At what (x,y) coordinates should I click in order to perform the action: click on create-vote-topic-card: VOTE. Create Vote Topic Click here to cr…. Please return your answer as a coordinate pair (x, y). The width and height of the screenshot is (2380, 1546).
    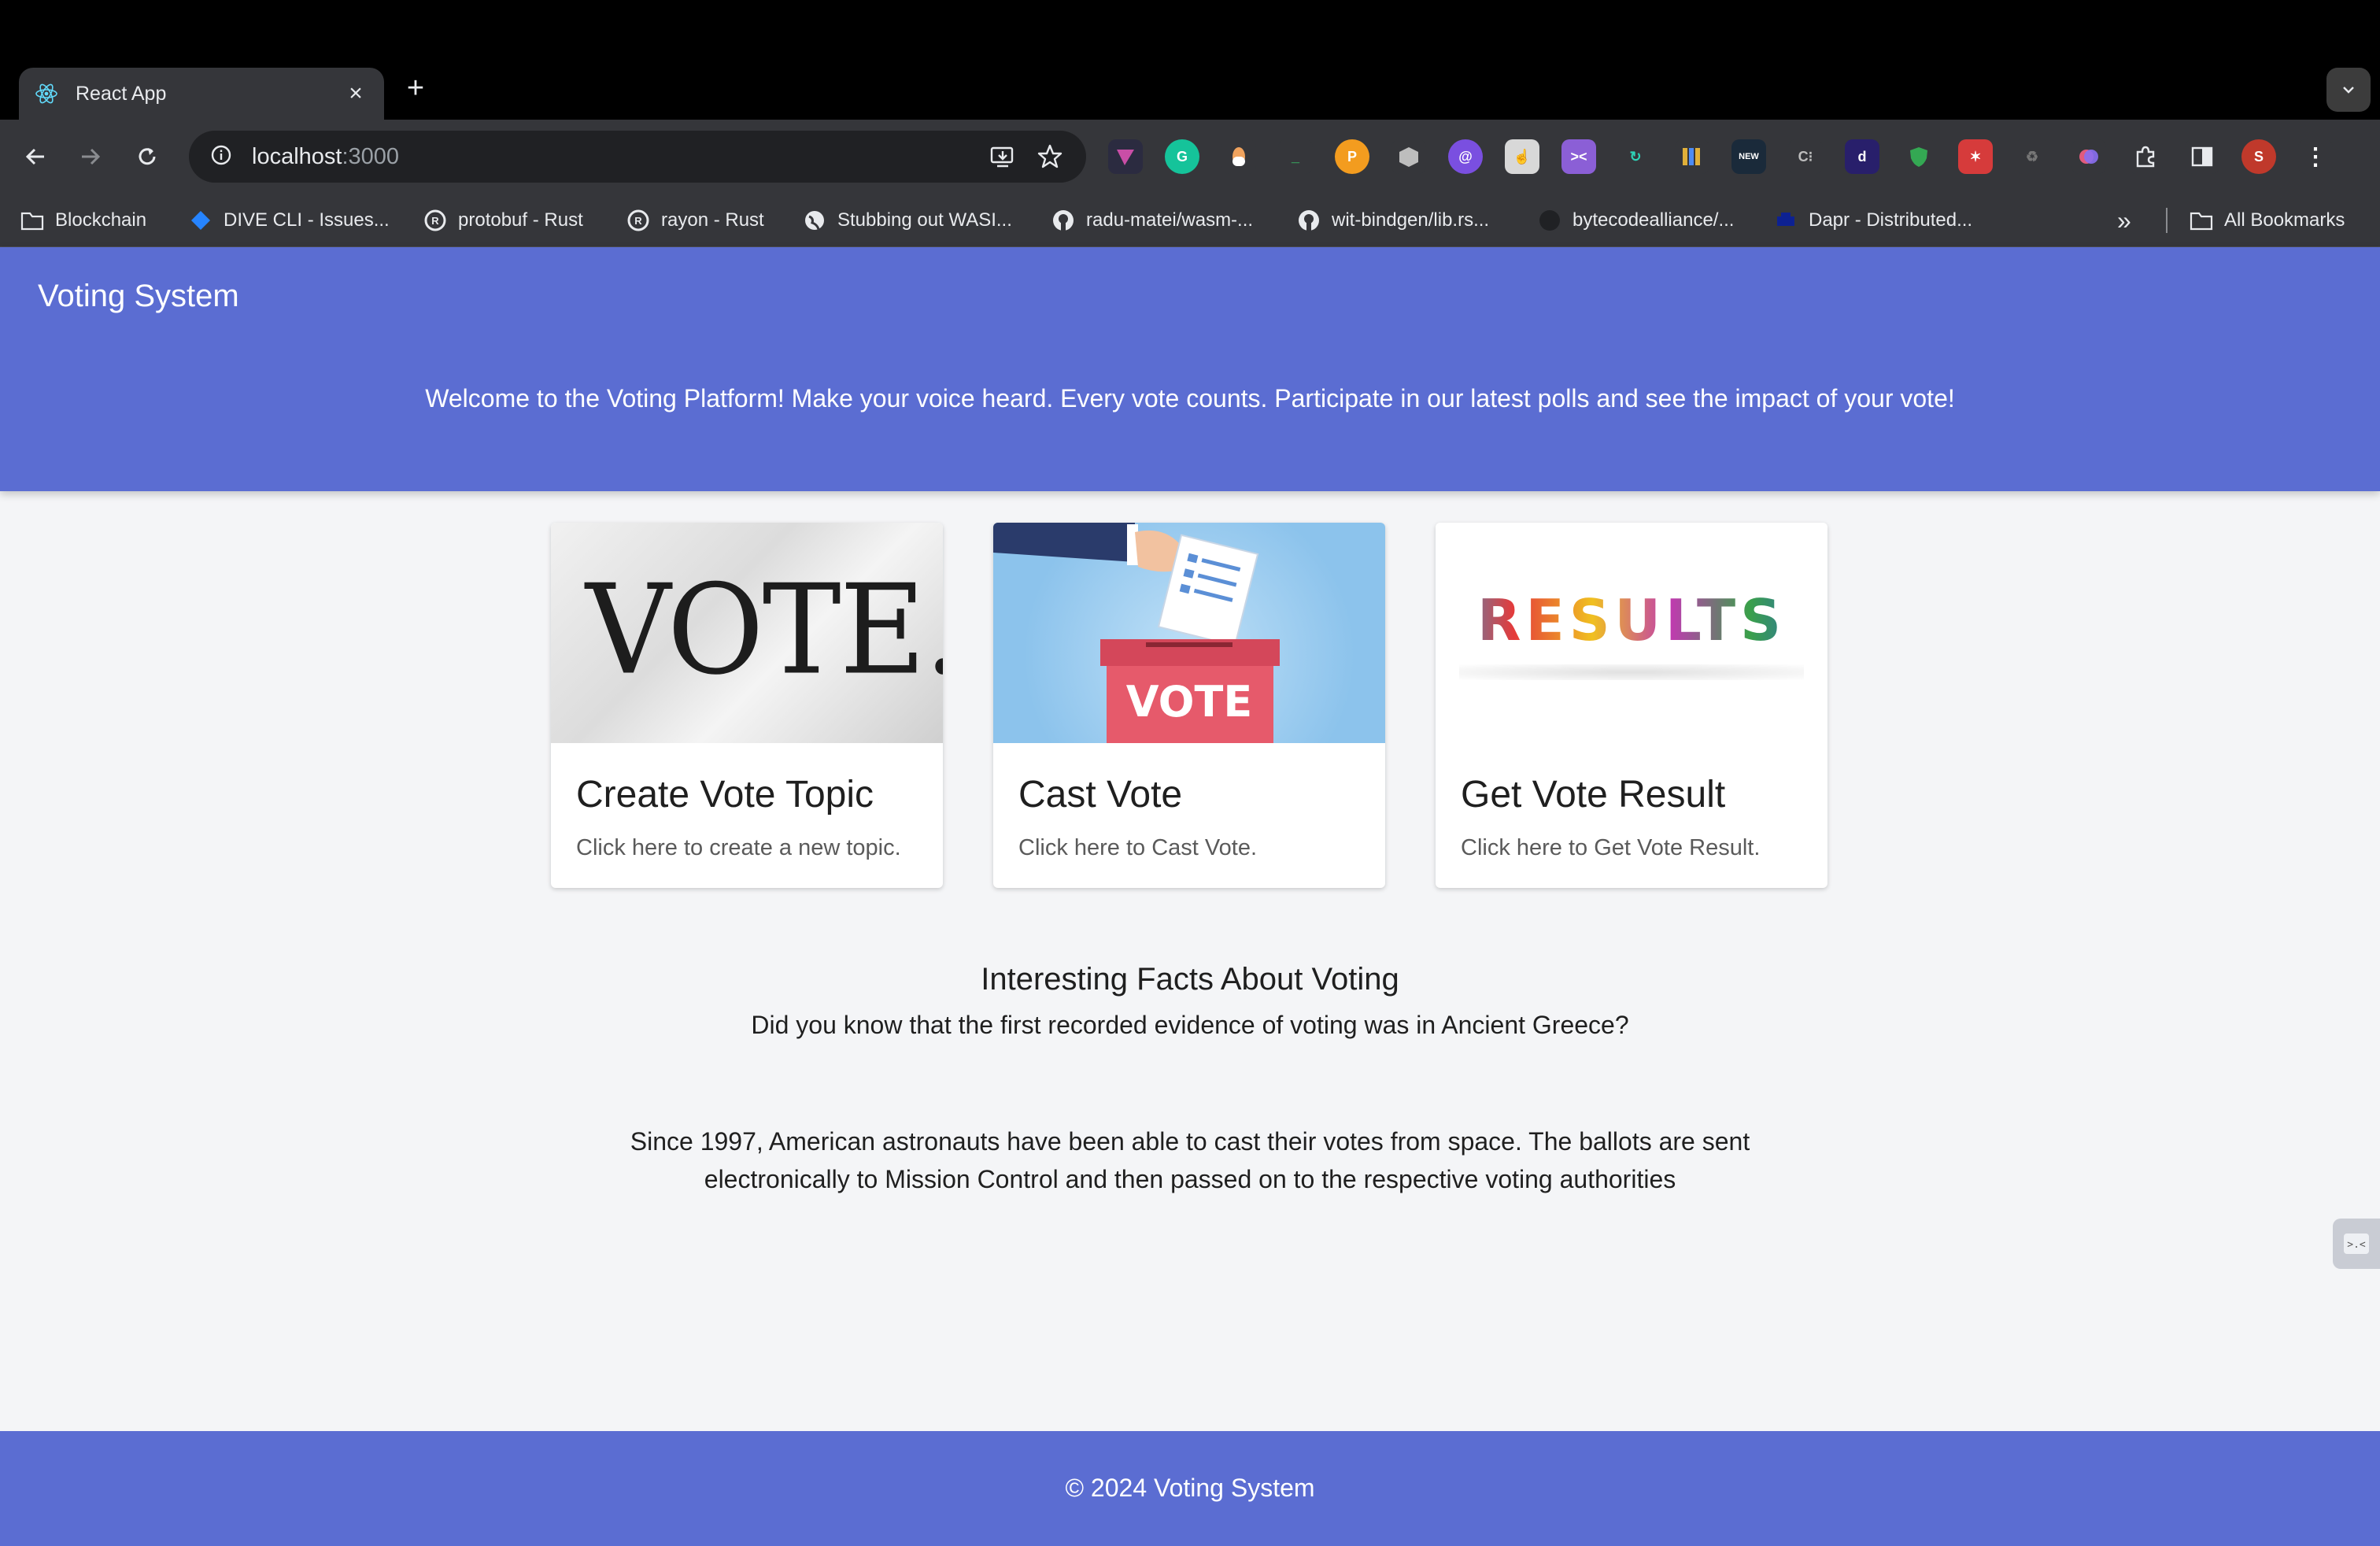
    Looking at the image, I should click on (747, 705).